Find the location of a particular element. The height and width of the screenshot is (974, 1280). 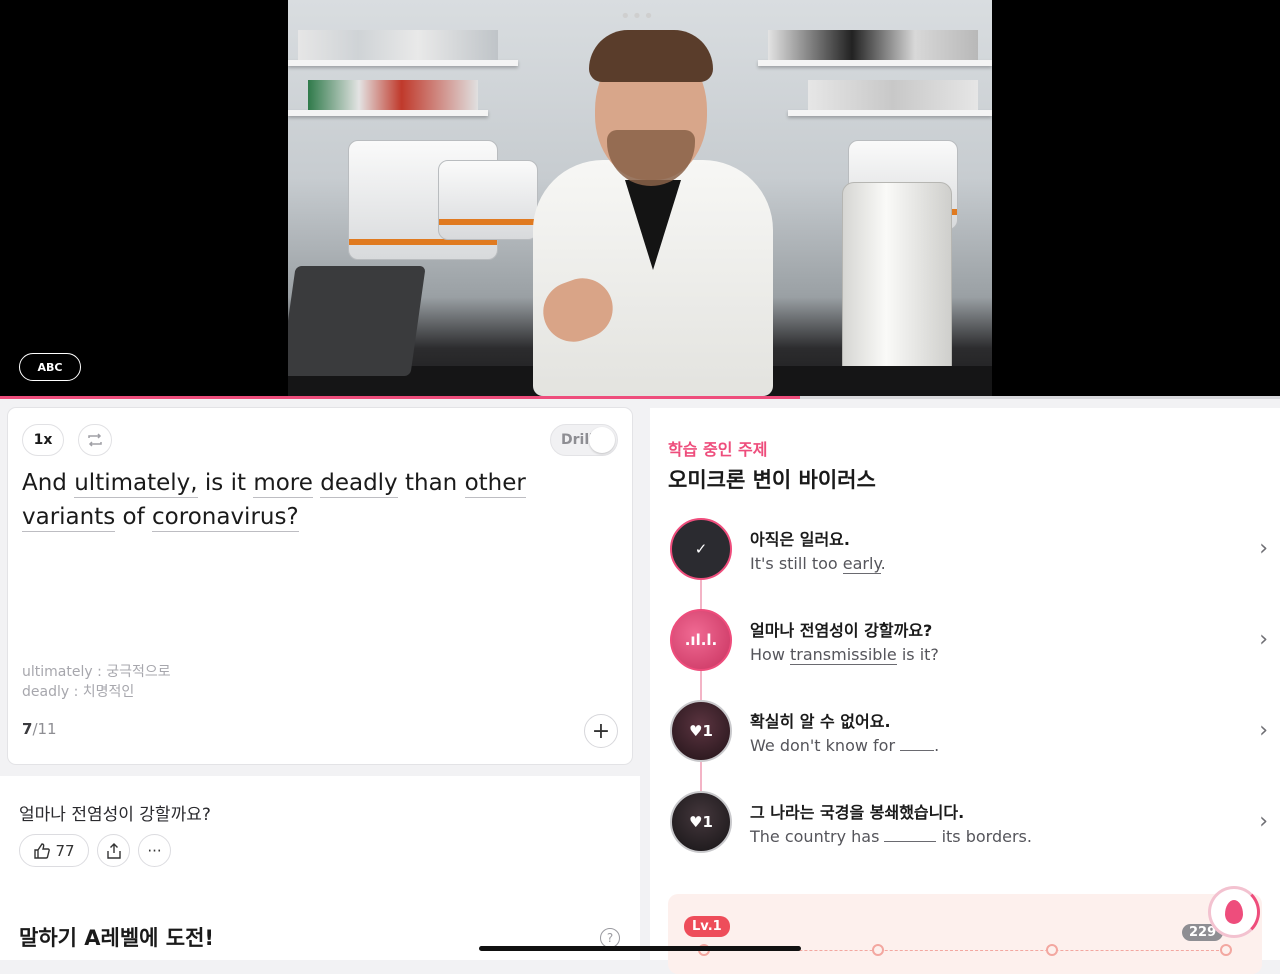

item-english: The country has its borders. is located at coordinates (891, 836).